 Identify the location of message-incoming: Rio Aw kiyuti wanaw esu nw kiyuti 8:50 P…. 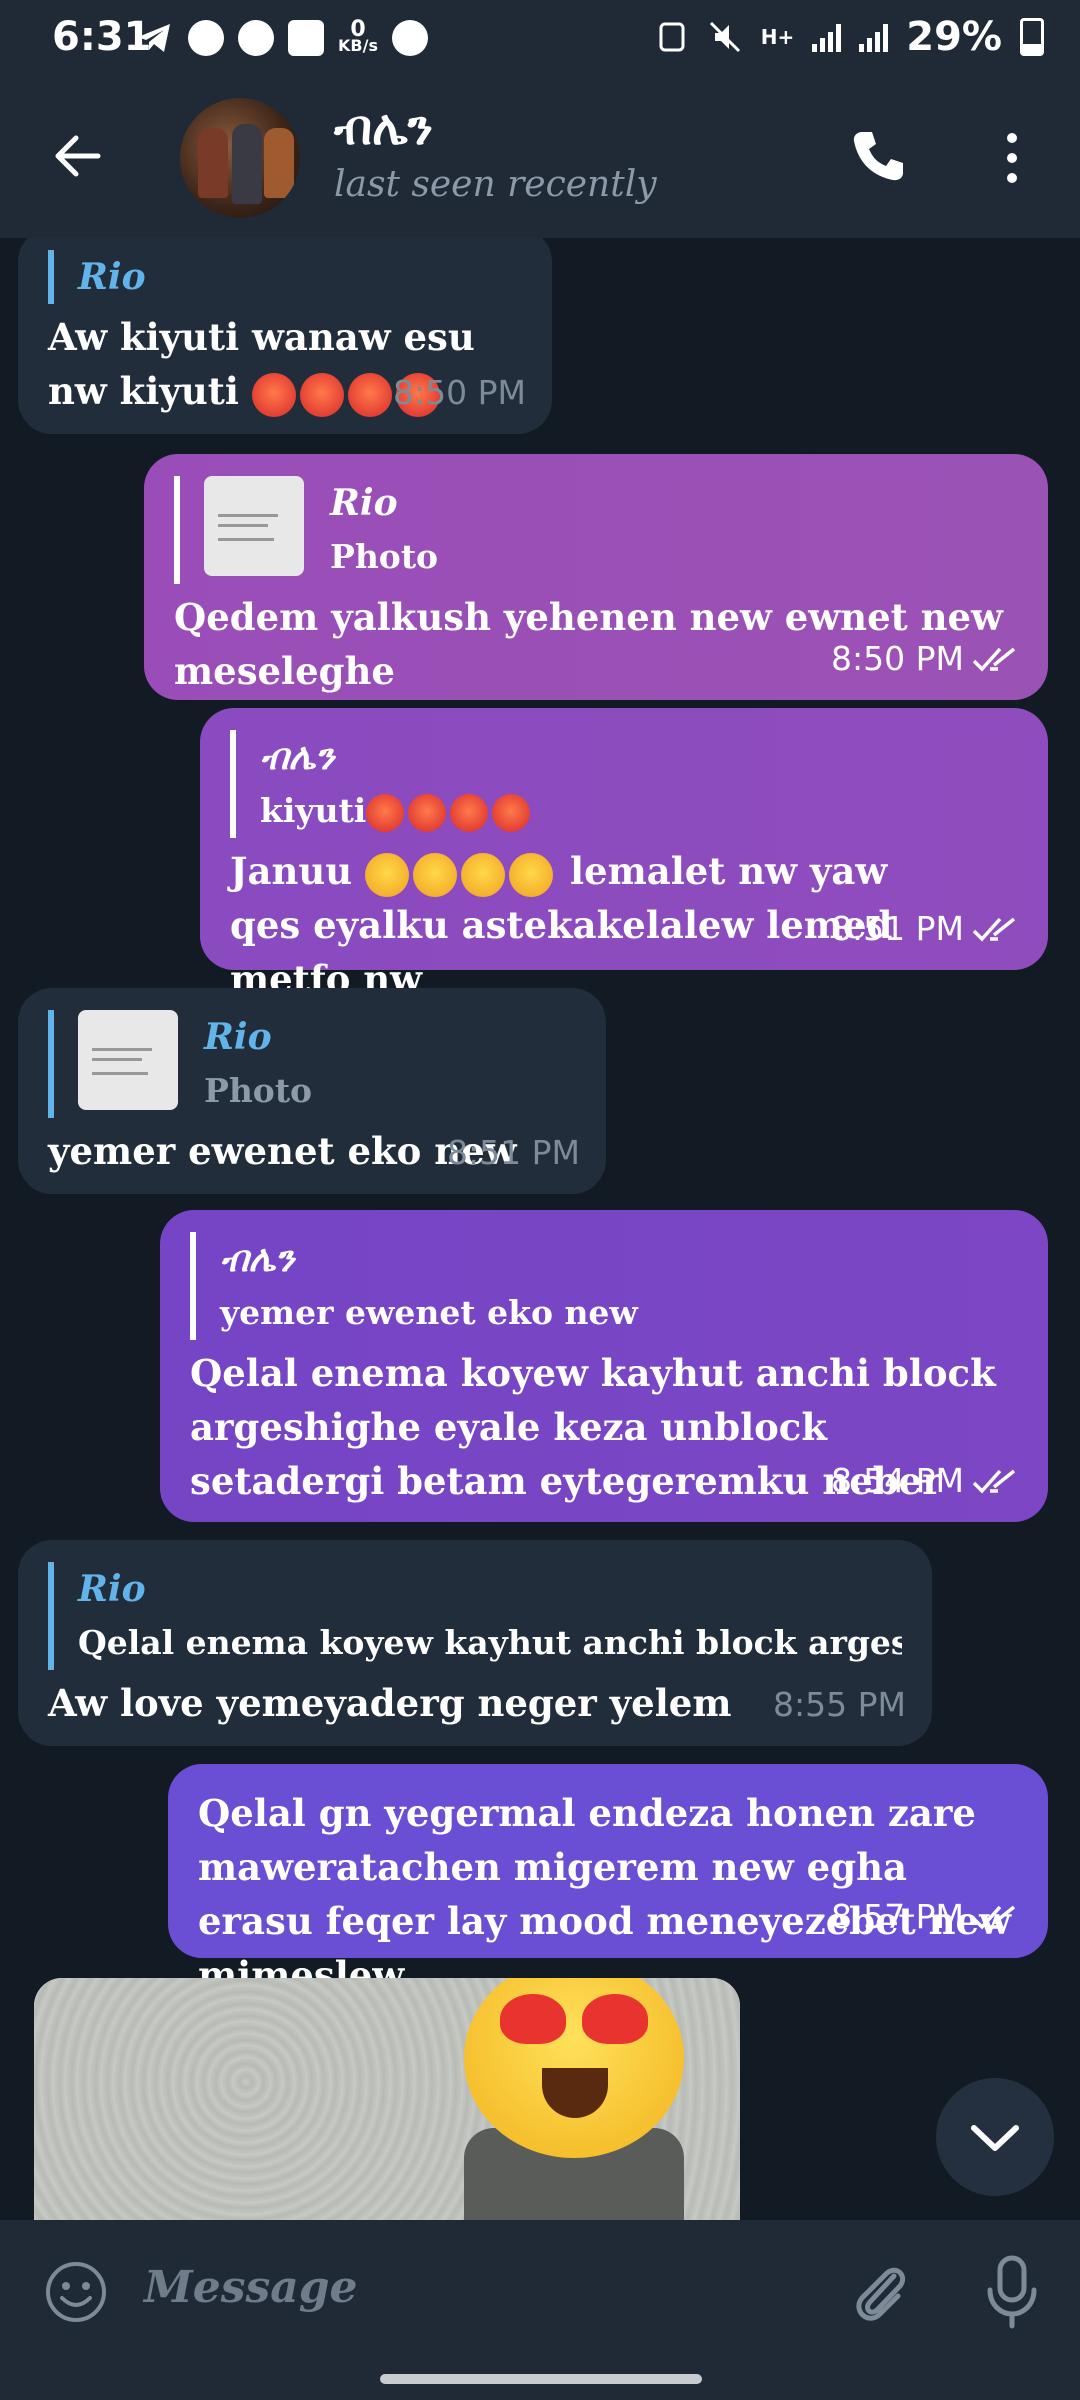
(285, 336).